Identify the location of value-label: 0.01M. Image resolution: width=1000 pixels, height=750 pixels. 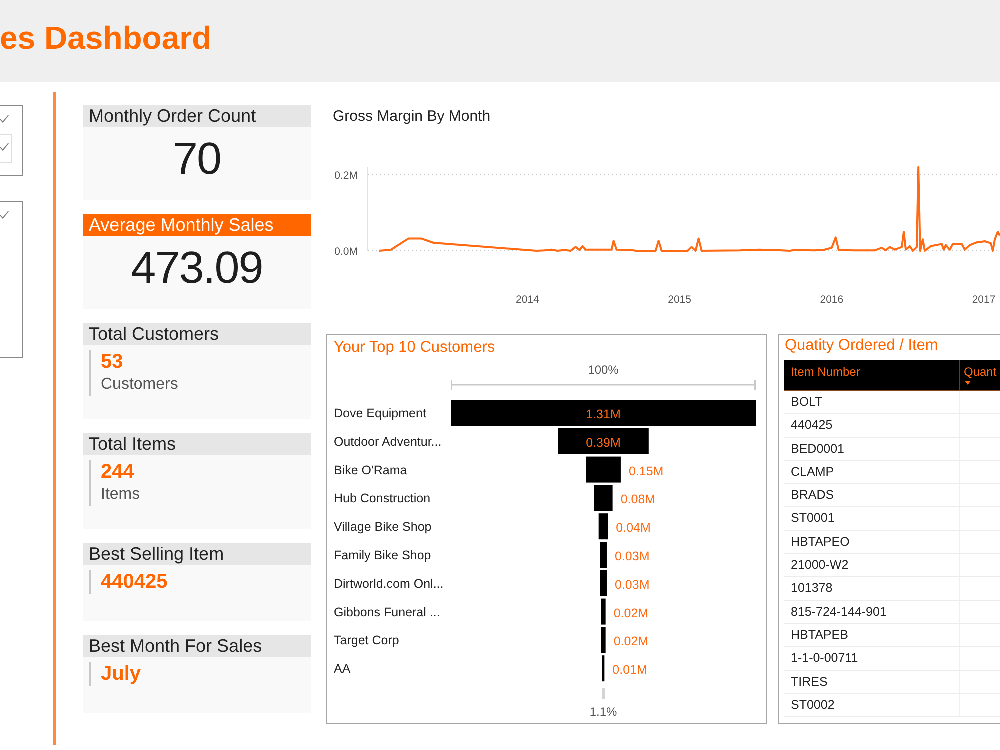
(630, 670).